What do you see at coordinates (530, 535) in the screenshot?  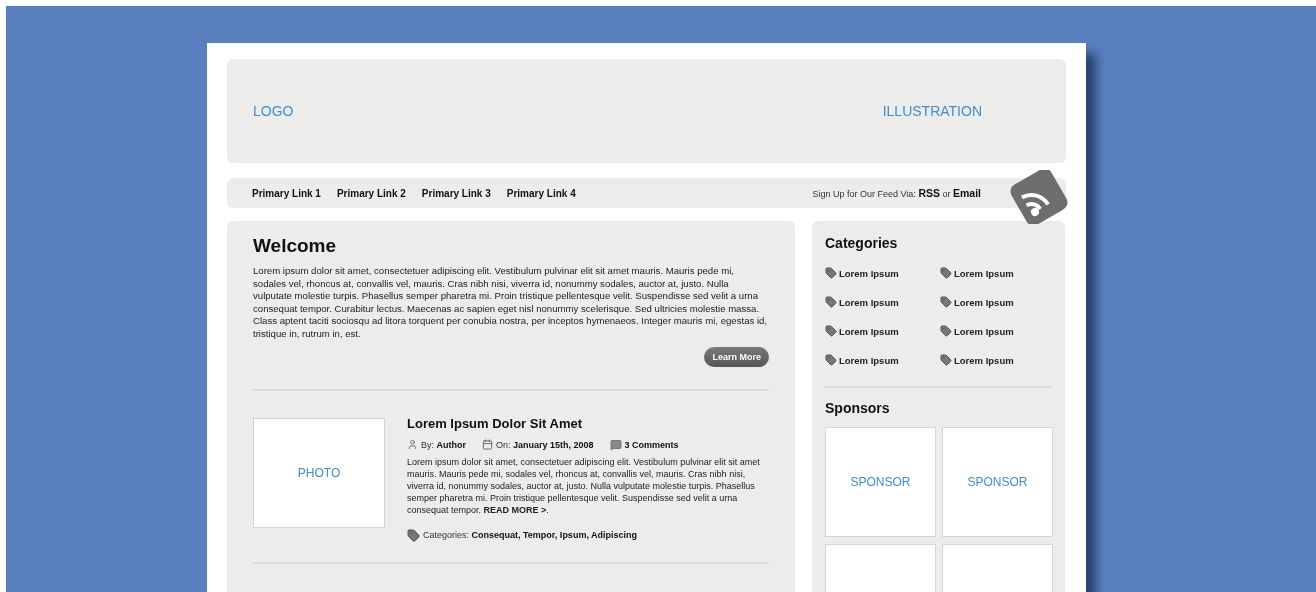 I see `post-categories-text: Categories: Consequat, Tempor, Ipsum, Adipiscing` at bounding box center [530, 535].